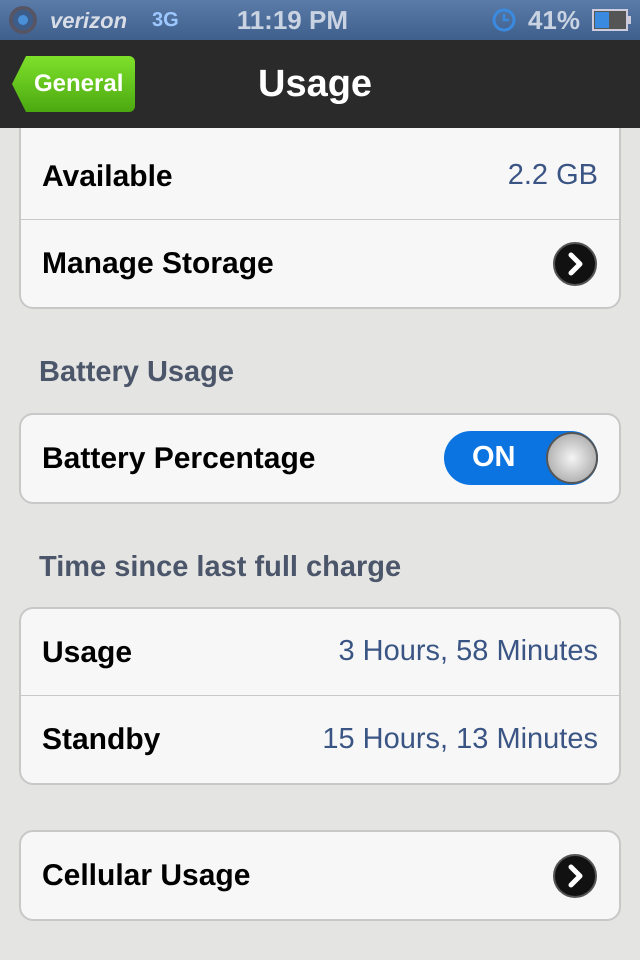 The width and height of the screenshot is (640, 960). Describe the element at coordinates (554, 20) in the screenshot. I see `battery-percent: 41%` at that location.